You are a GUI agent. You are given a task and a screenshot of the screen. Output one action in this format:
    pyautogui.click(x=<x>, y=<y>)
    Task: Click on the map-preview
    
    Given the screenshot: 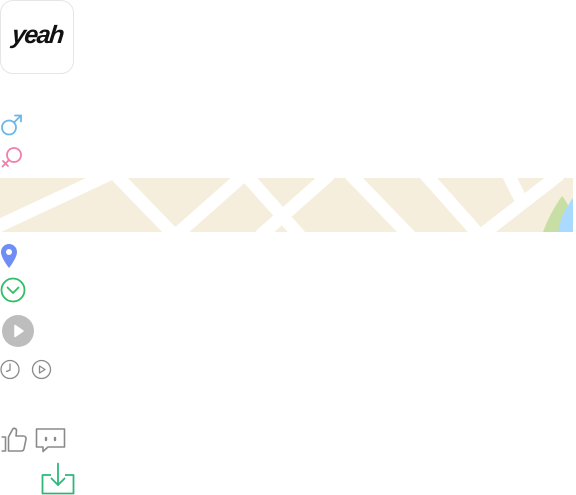 What is the action you would take?
    pyautogui.click(x=286, y=205)
    